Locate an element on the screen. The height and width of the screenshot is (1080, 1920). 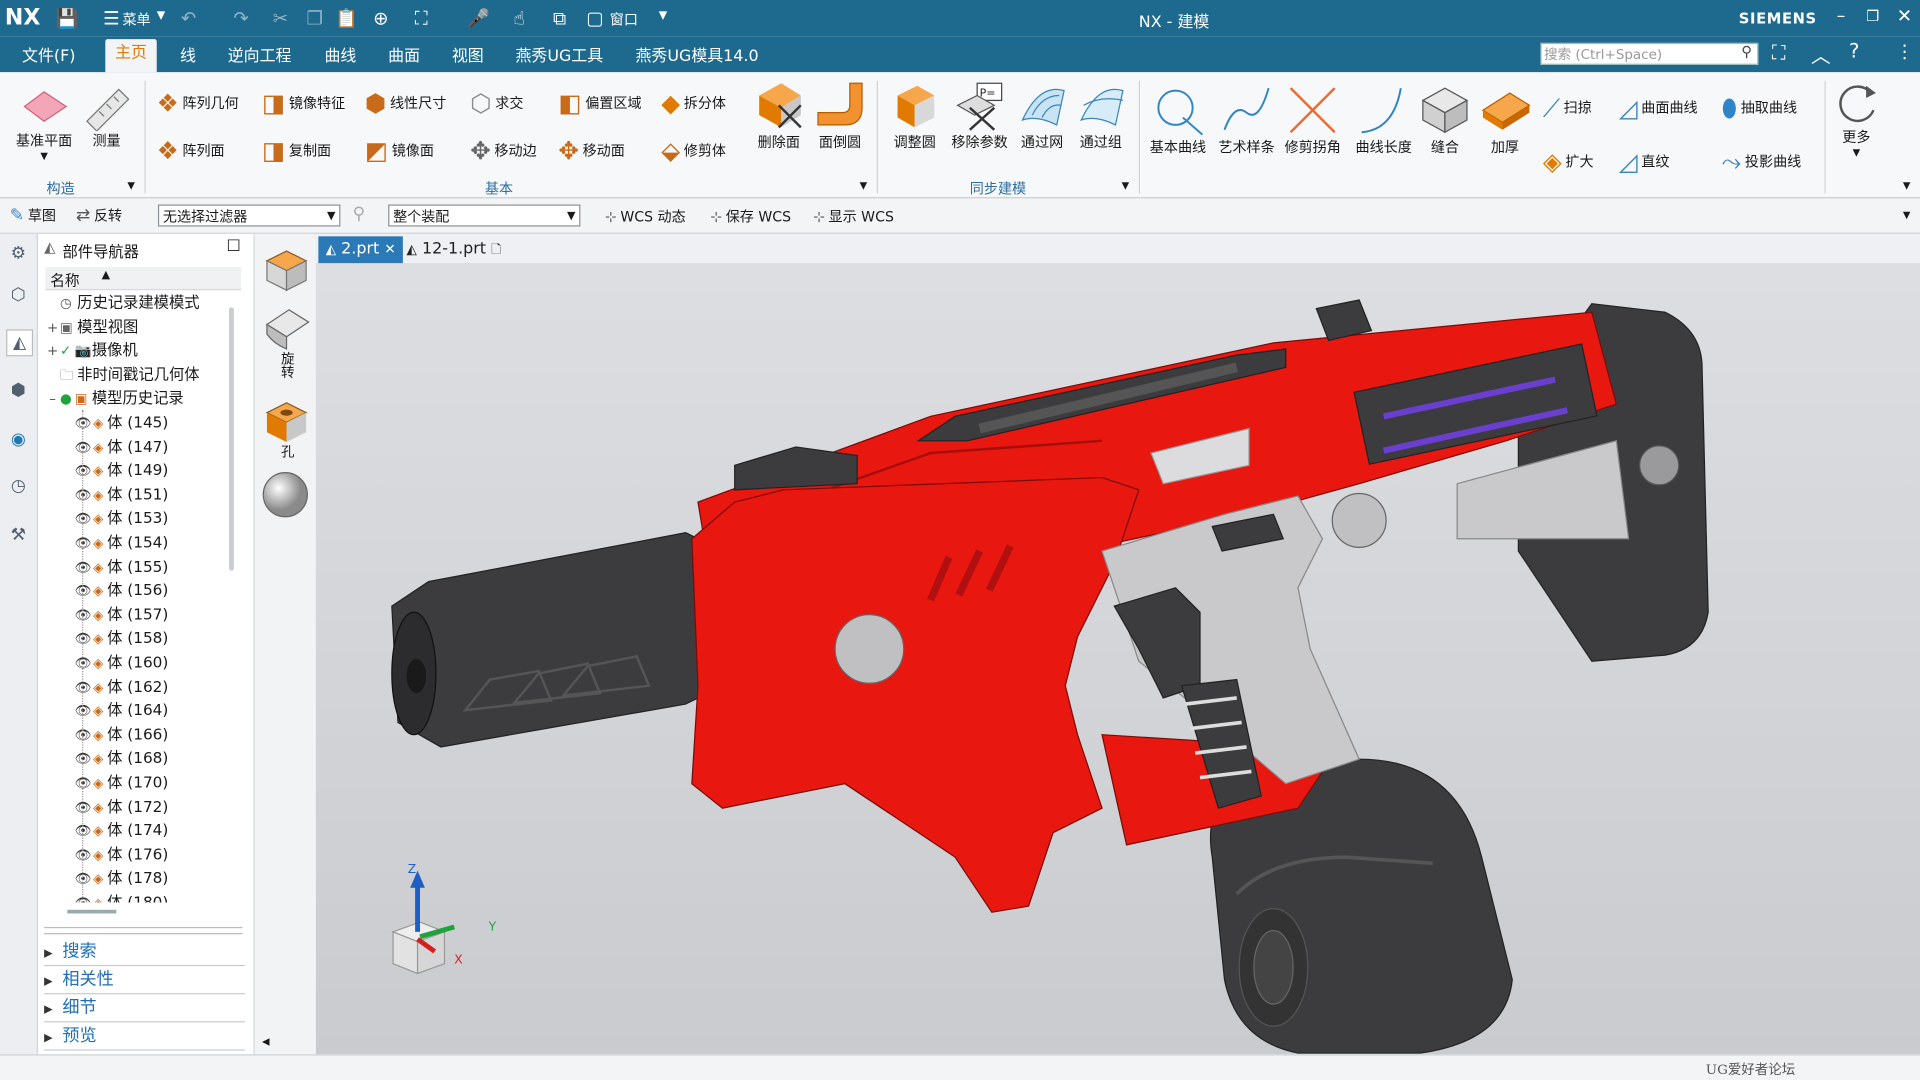
tree-item-body: 👁◈ 体 (178) is located at coordinates (122, 878).